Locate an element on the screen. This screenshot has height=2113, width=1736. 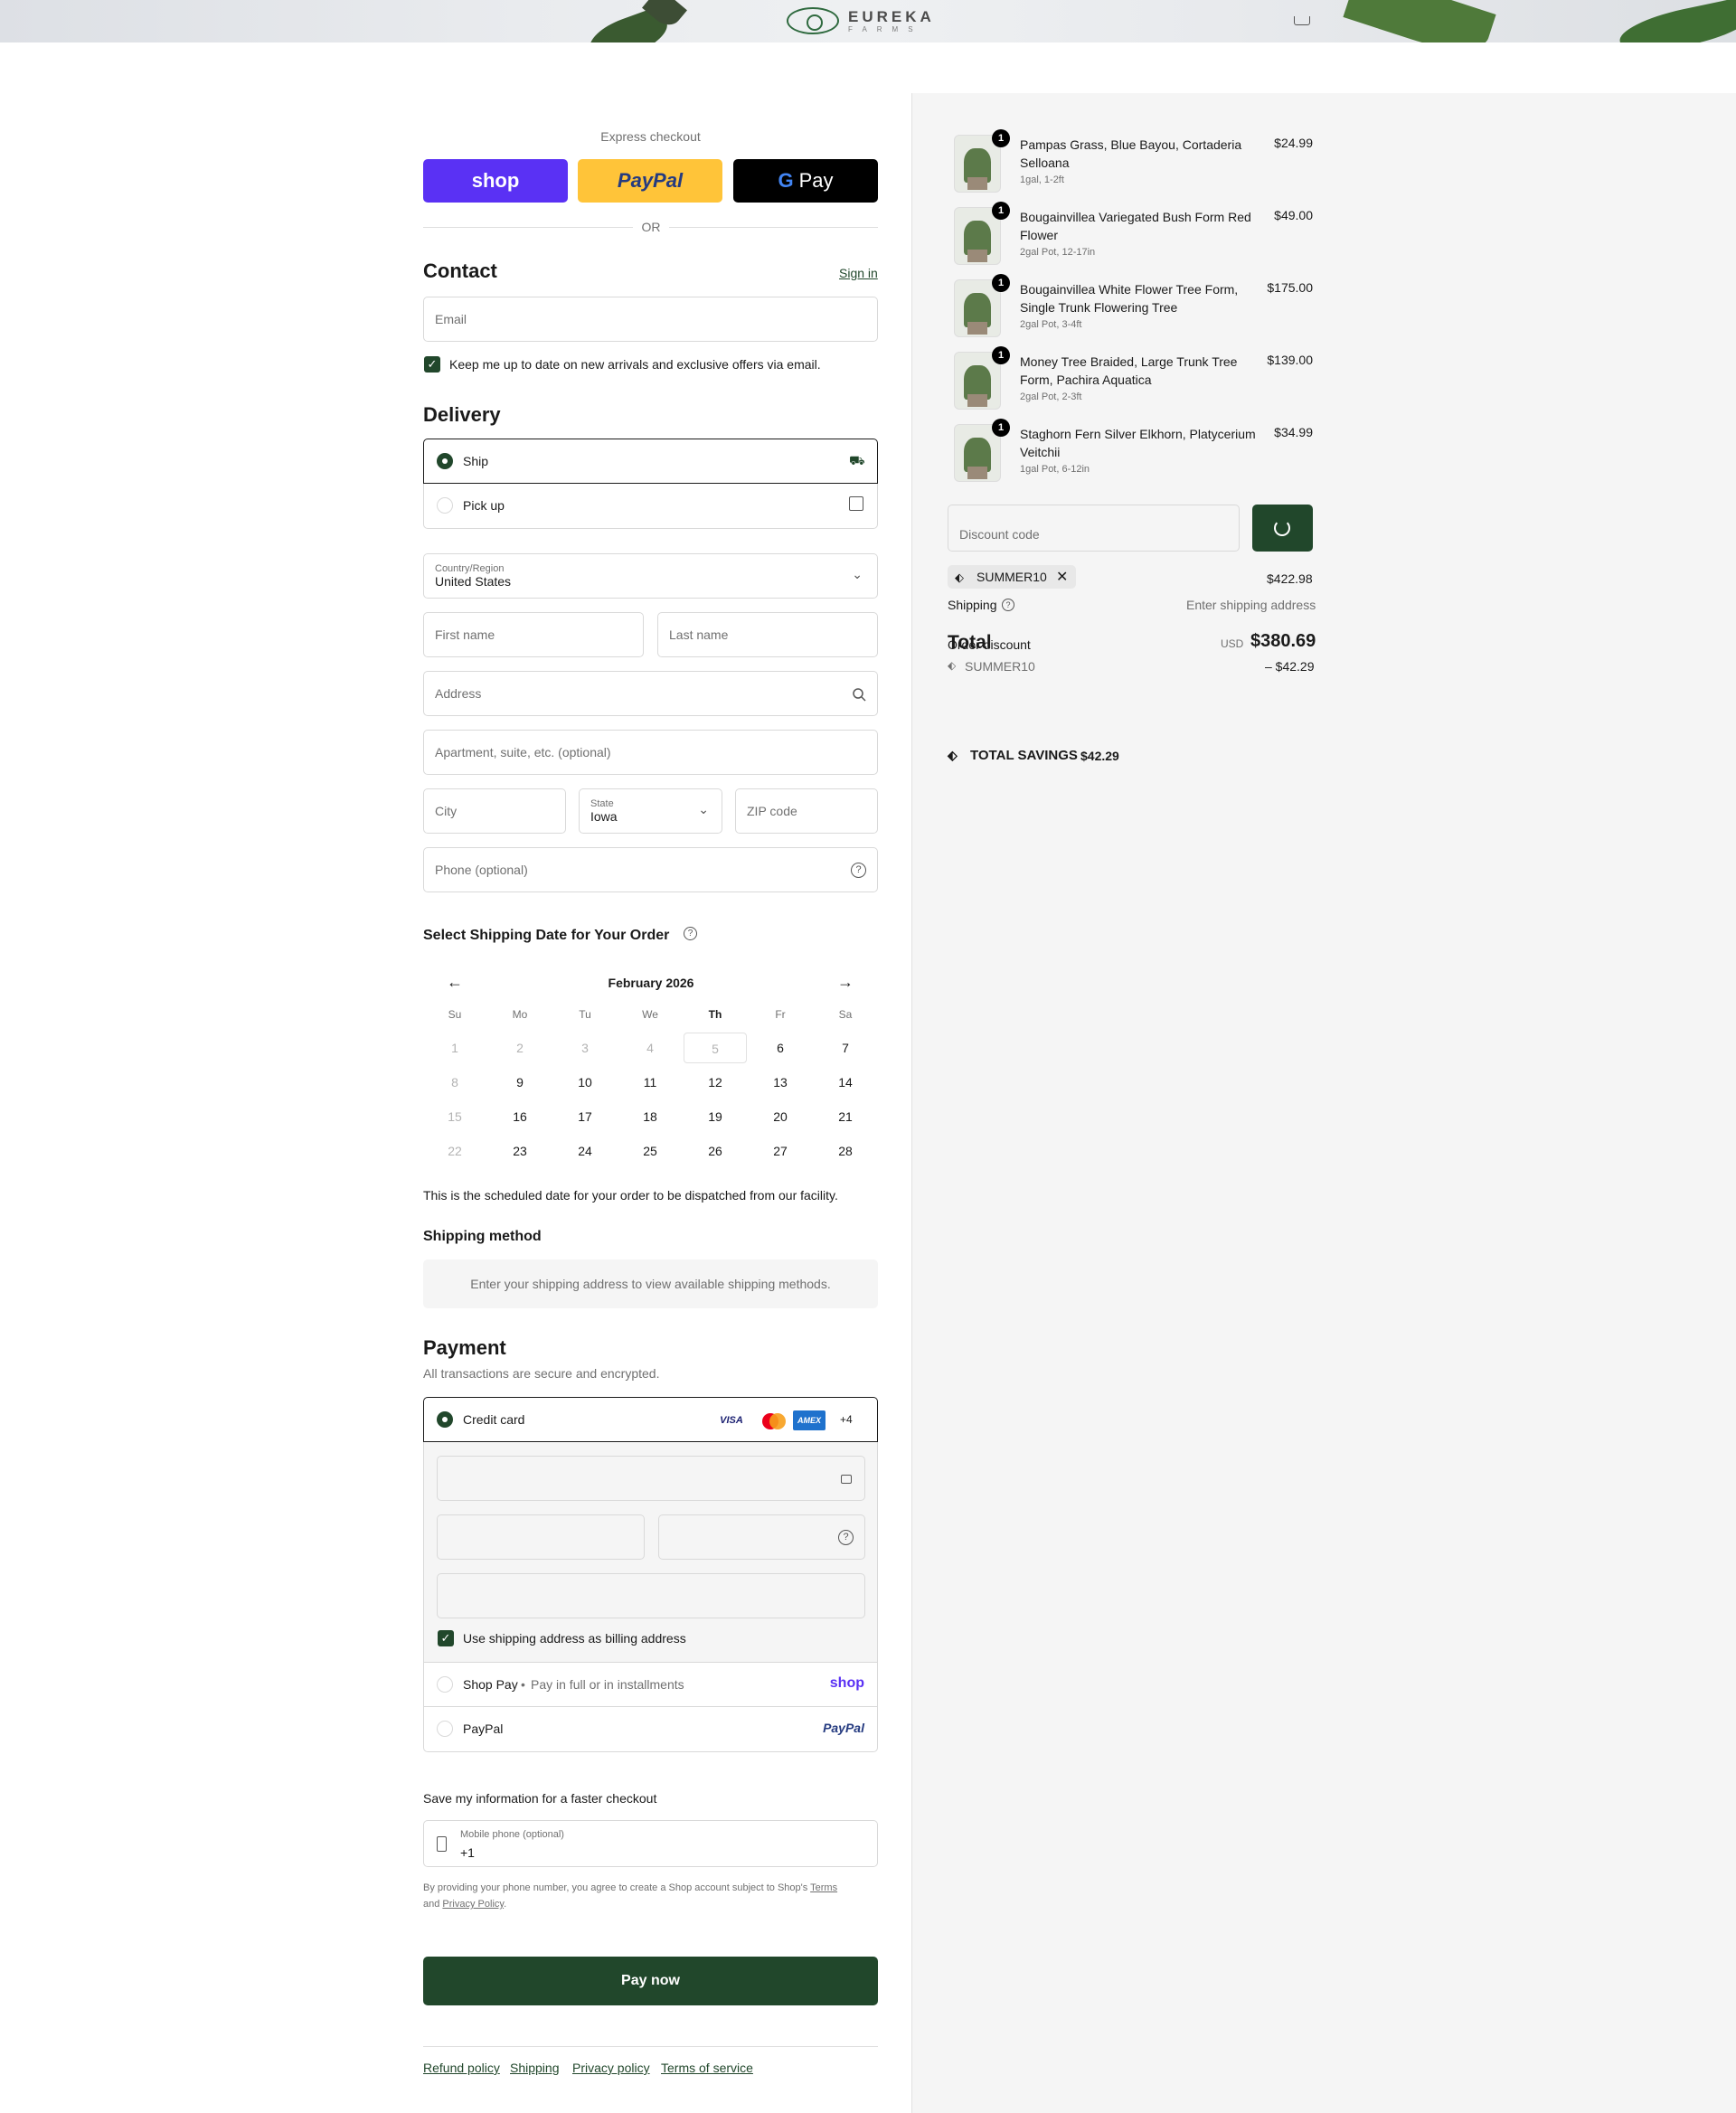
credit-card-option: Credit card VISA AMEX +4 is located at coordinates (650, 1419).